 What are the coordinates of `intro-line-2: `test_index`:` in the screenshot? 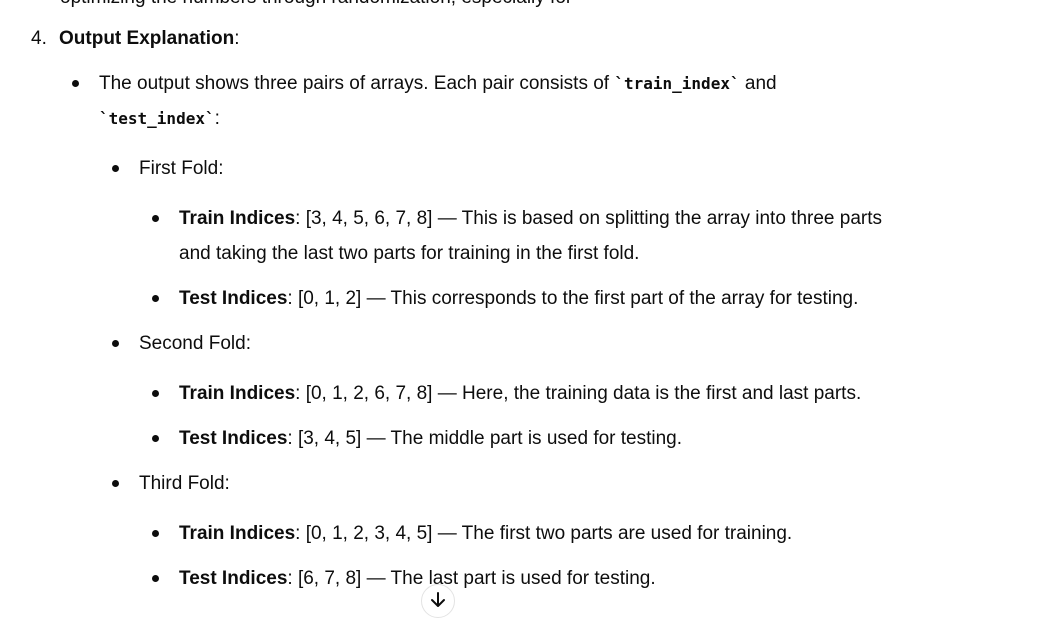 It's located at (159, 118).